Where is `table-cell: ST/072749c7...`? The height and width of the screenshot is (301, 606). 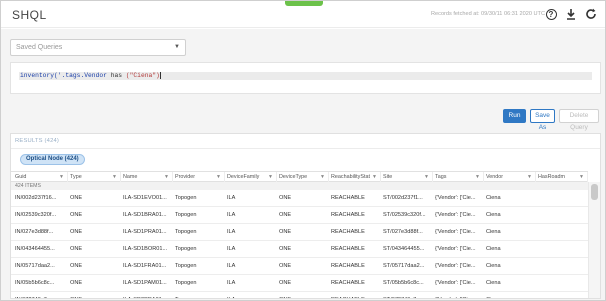 table-cell: ST/072749c7... is located at coordinates (407, 295).